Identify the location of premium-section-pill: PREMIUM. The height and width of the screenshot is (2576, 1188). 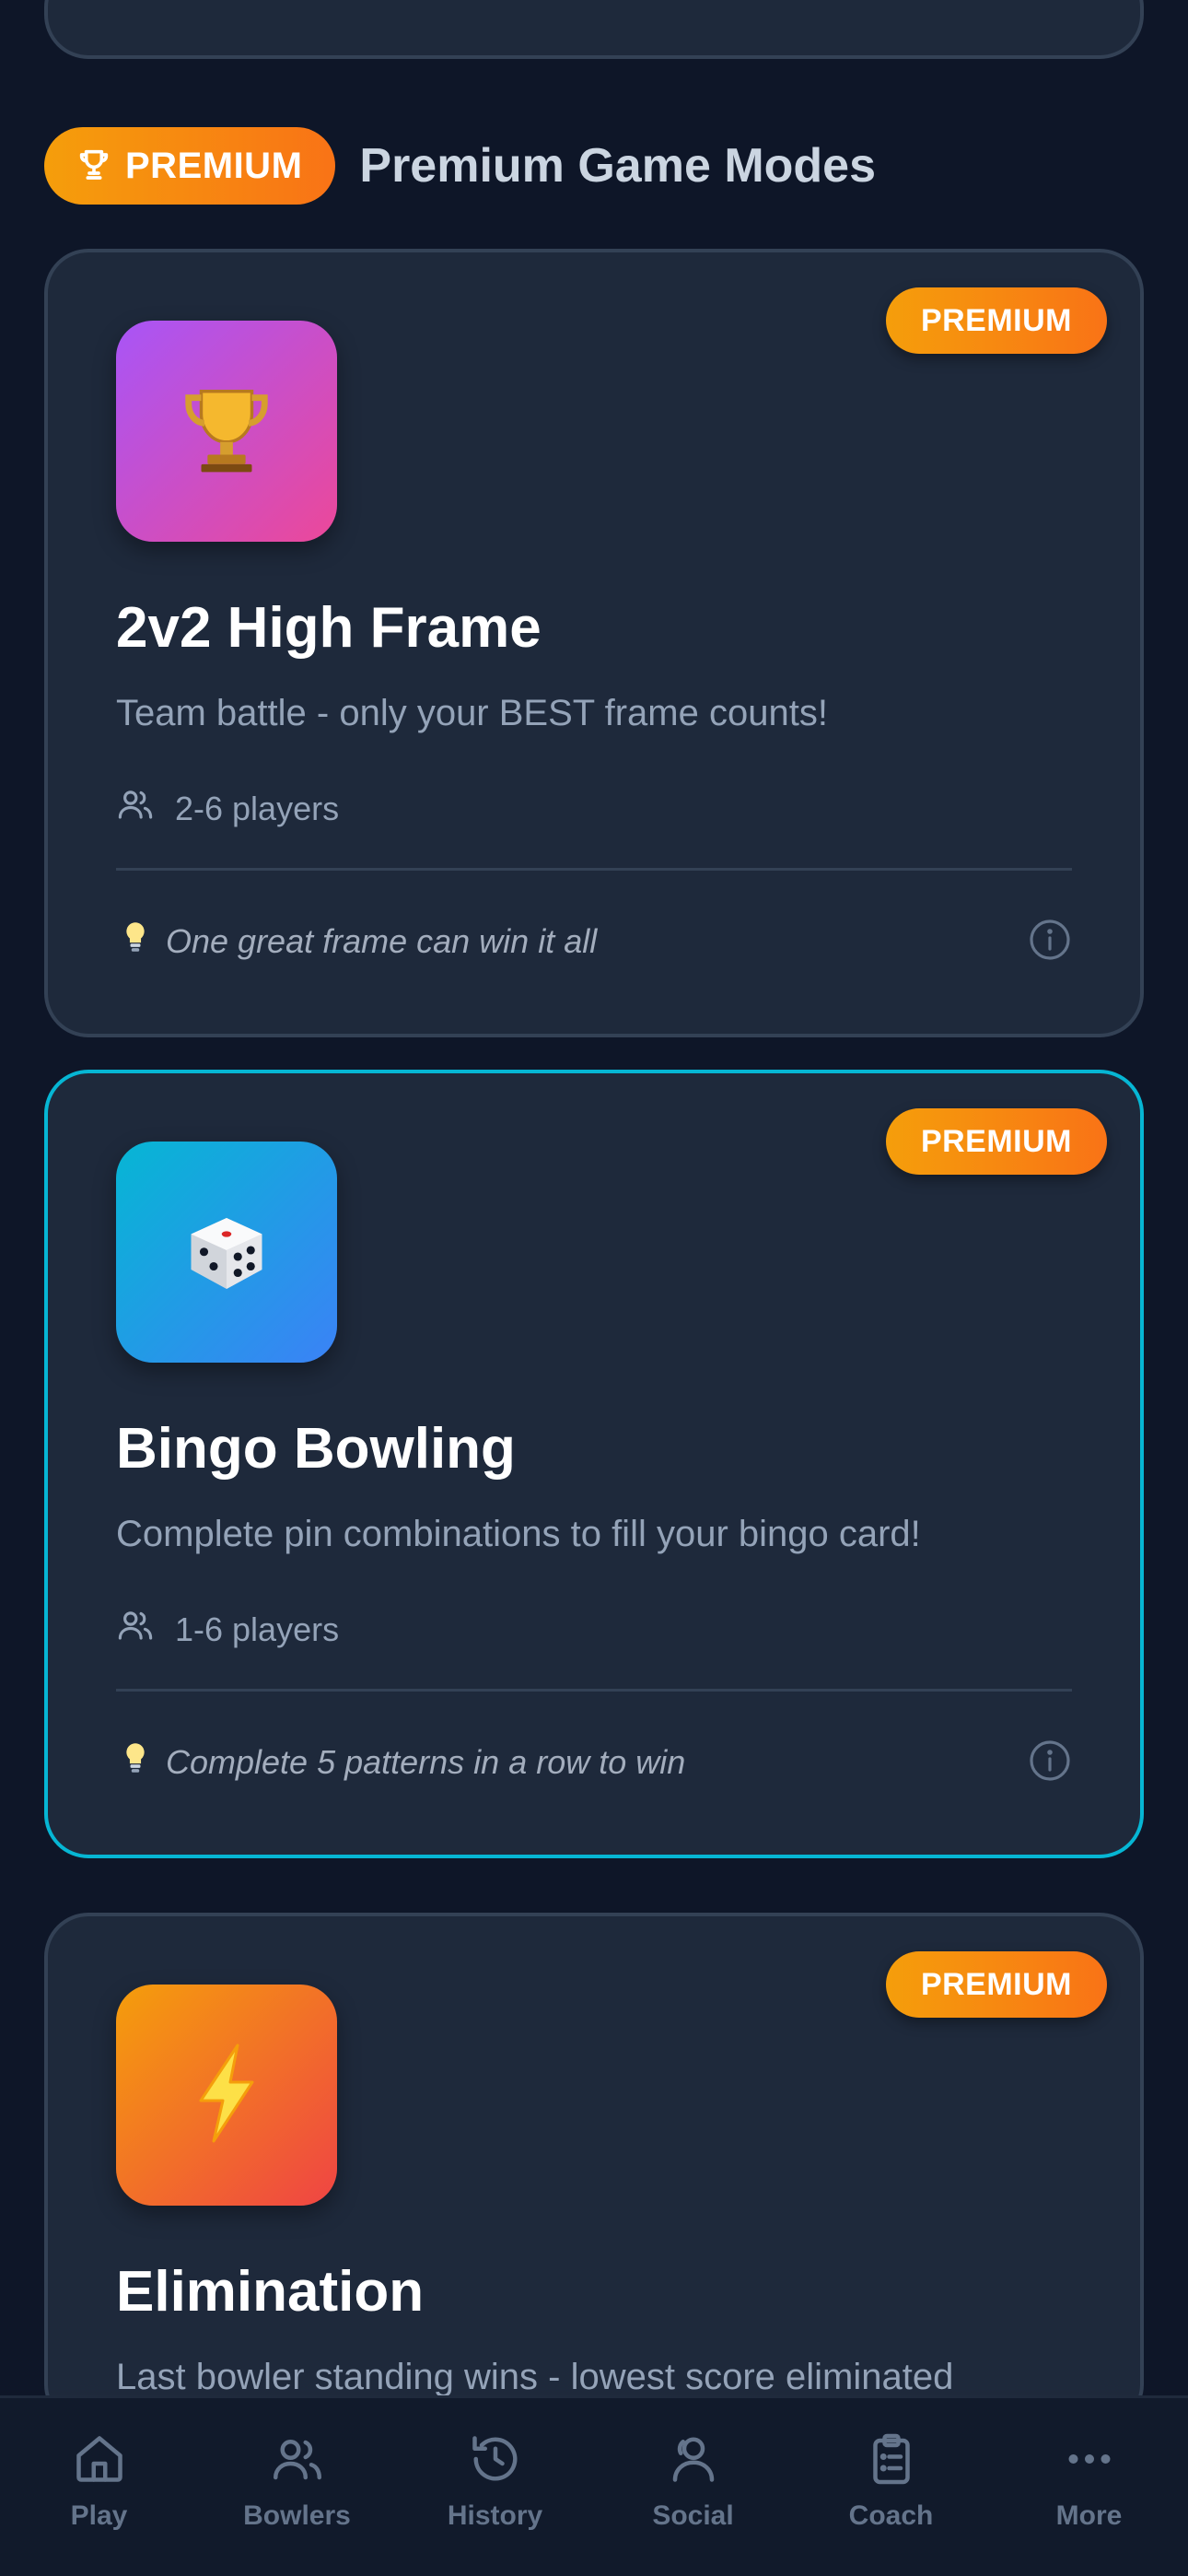
(190, 166).